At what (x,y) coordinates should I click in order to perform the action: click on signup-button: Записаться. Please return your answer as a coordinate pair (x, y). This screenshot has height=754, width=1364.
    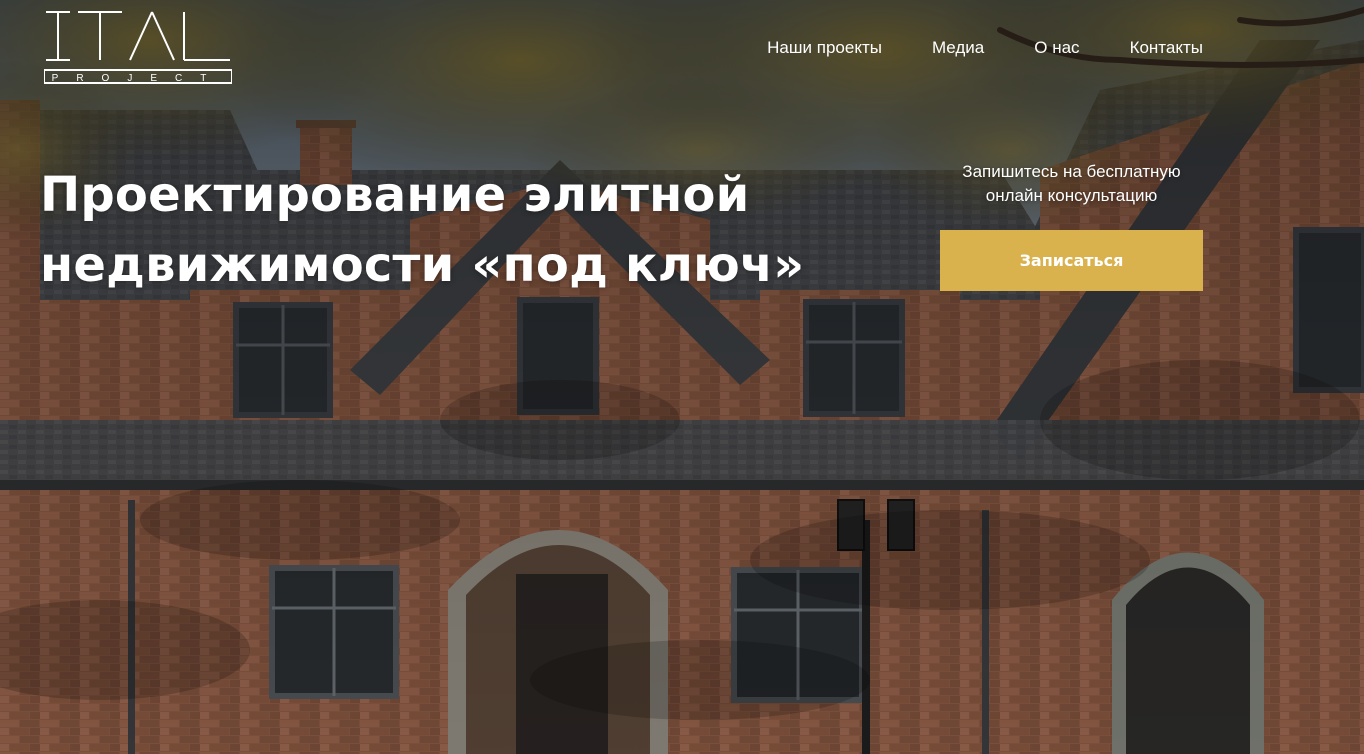
    Looking at the image, I should click on (1071, 260).